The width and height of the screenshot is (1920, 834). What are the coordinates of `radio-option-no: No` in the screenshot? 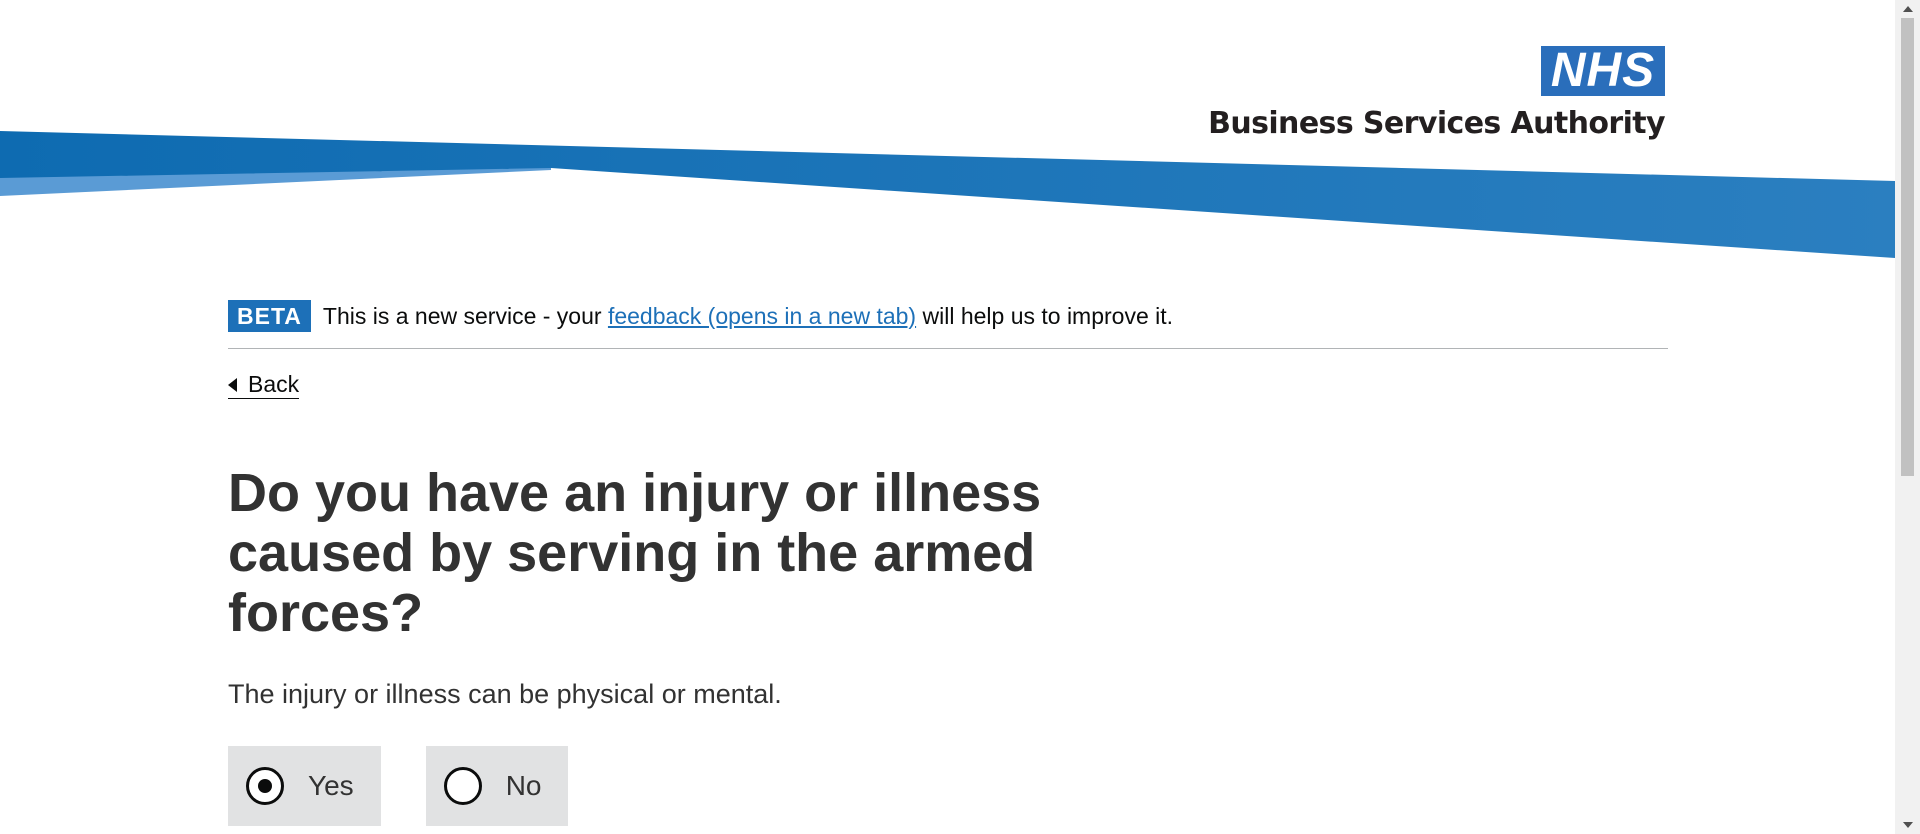 It's located at (497, 786).